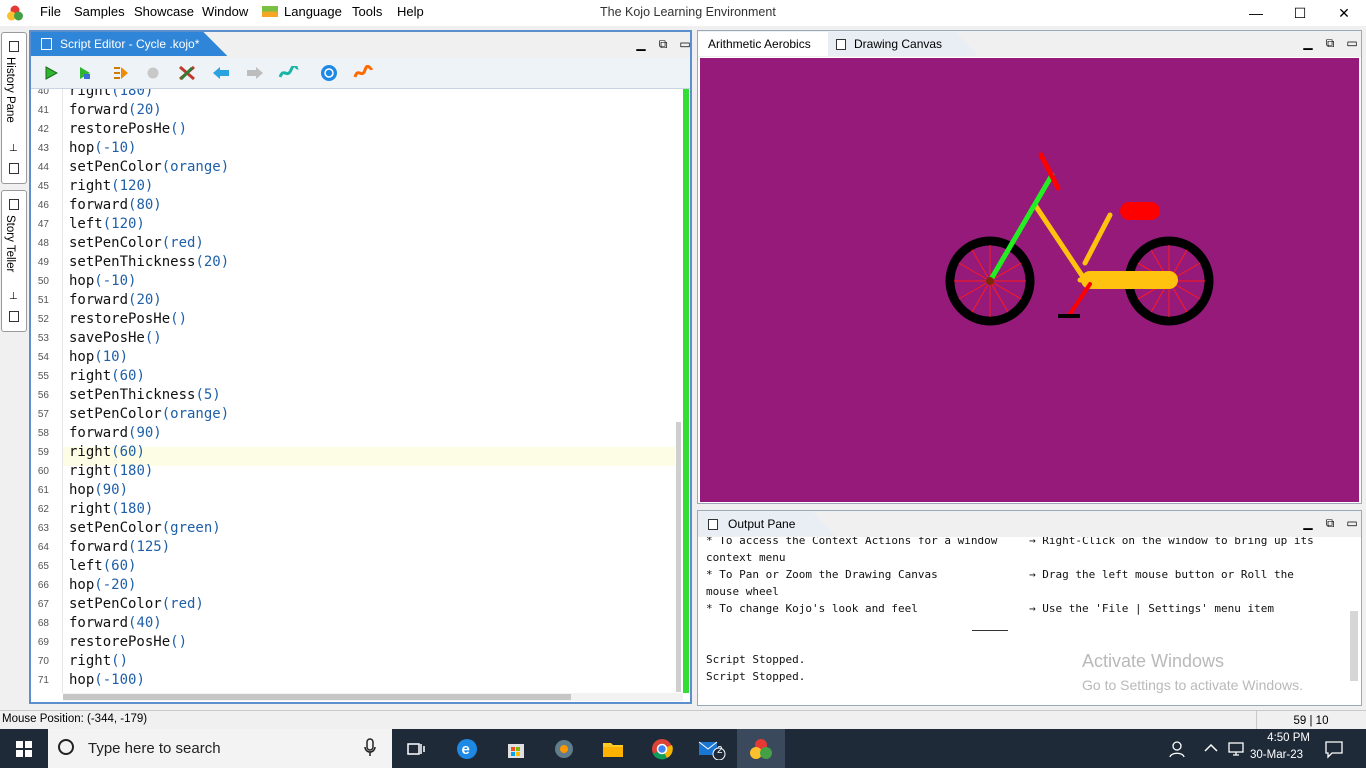  I want to click on code-line: 43 hop(-10), so click(351, 148).